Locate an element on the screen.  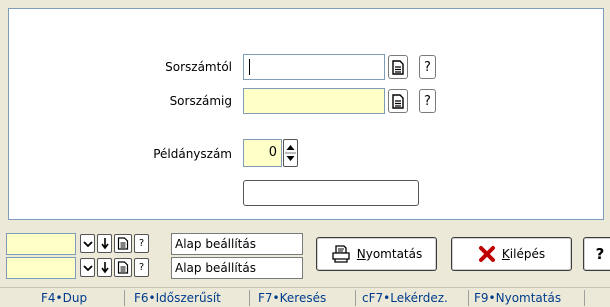
print-button: Nyomtatás is located at coordinates (376, 254).